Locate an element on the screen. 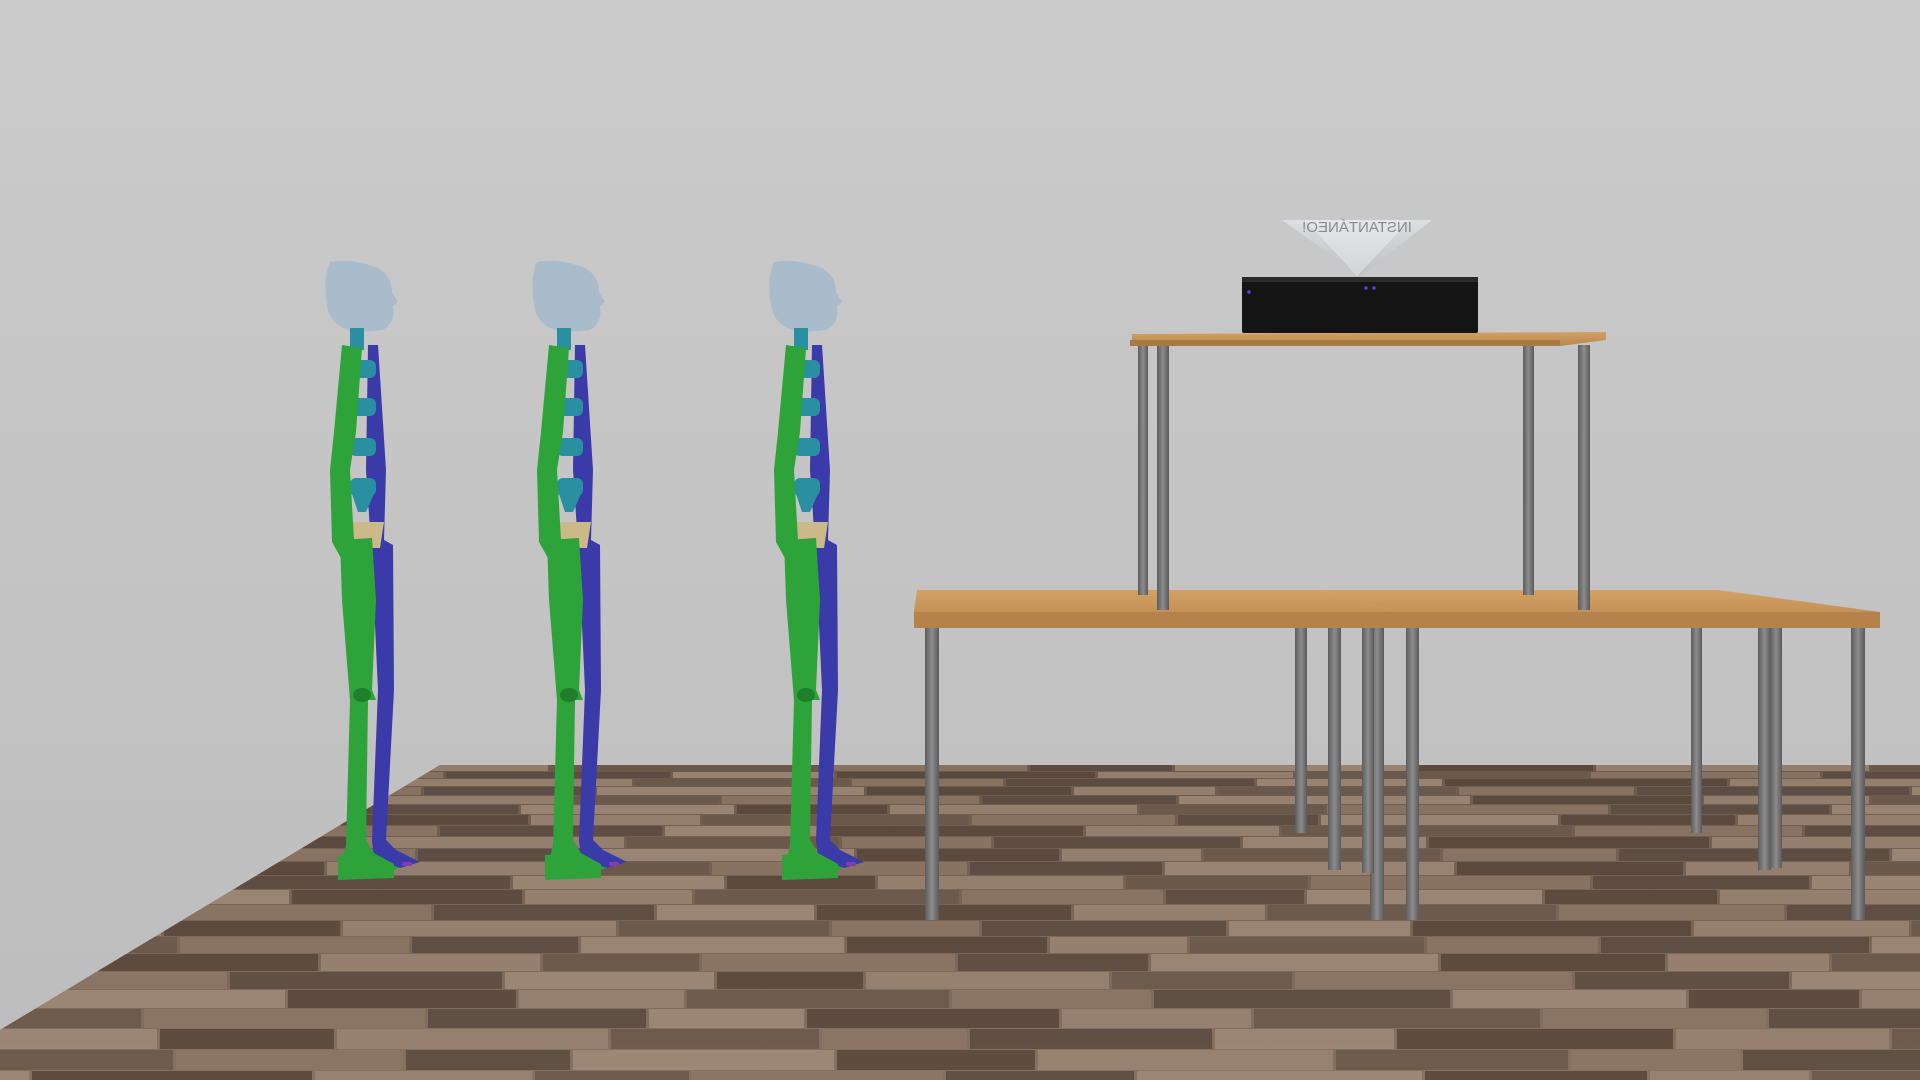 The width and height of the screenshot is (1920, 1080). black-projector-box is located at coordinates (1360, 305).